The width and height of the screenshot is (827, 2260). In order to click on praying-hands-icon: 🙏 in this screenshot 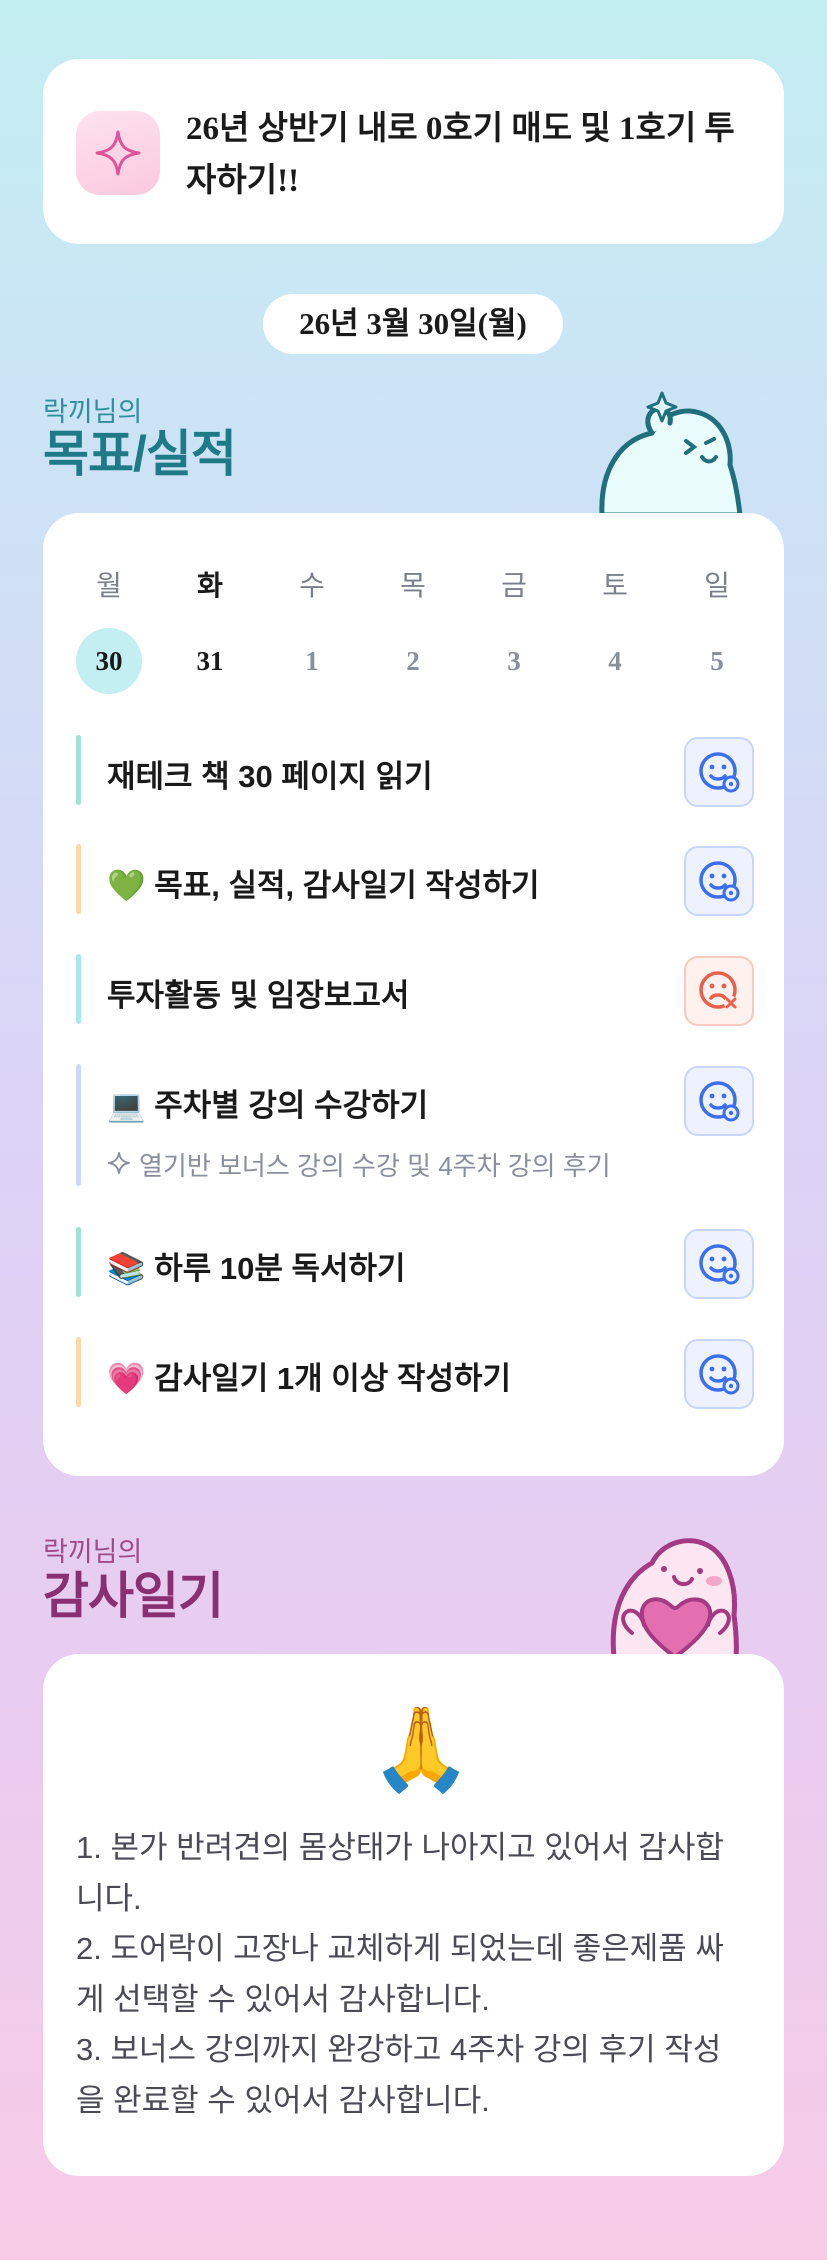, I will do `click(421, 1749)`.